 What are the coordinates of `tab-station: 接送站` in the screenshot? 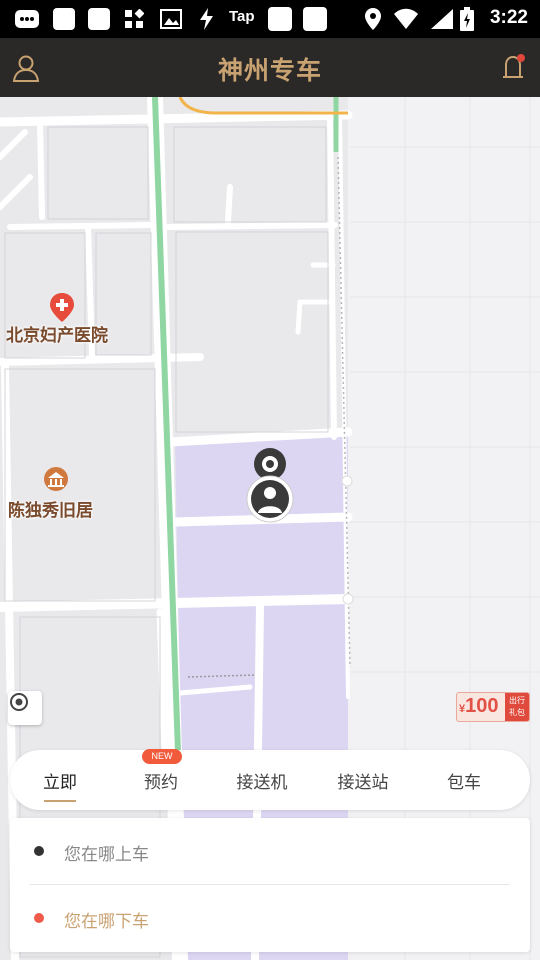 It's located at (363, 780).